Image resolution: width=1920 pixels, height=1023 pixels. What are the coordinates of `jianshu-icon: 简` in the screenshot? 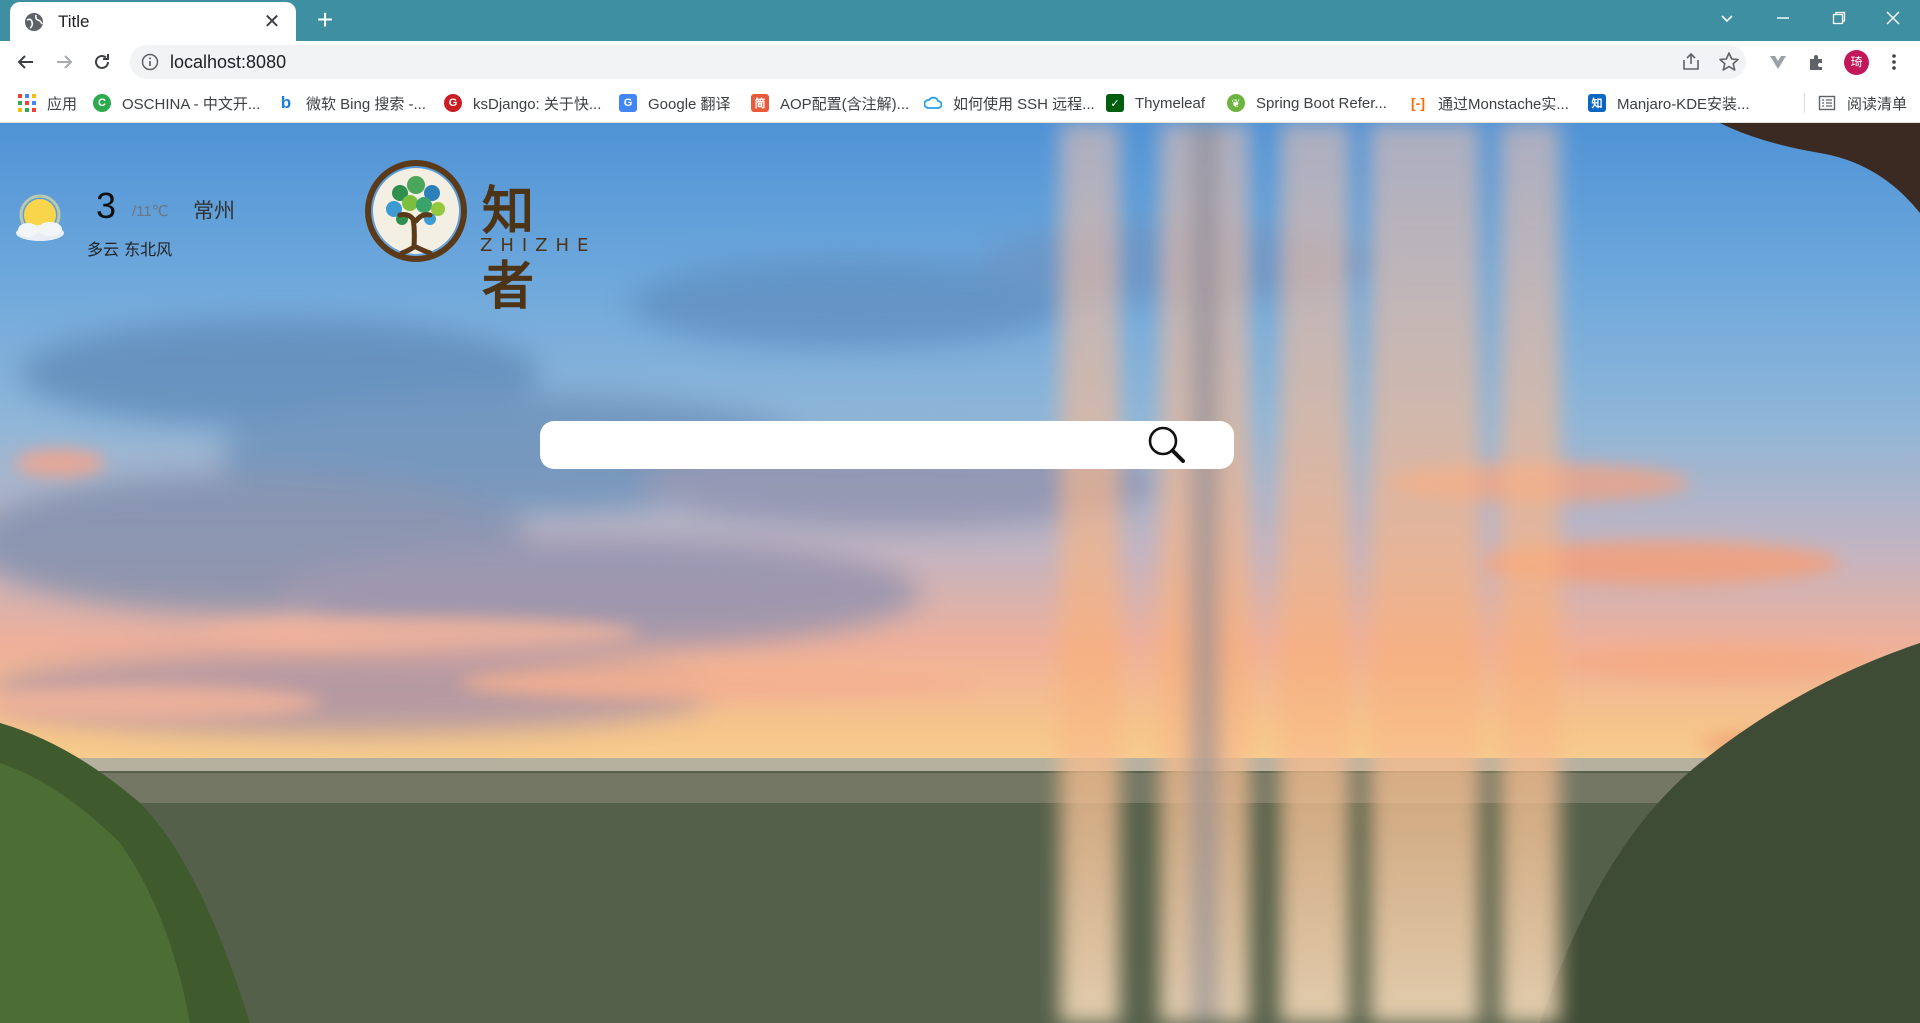 It's located at (760, 103).